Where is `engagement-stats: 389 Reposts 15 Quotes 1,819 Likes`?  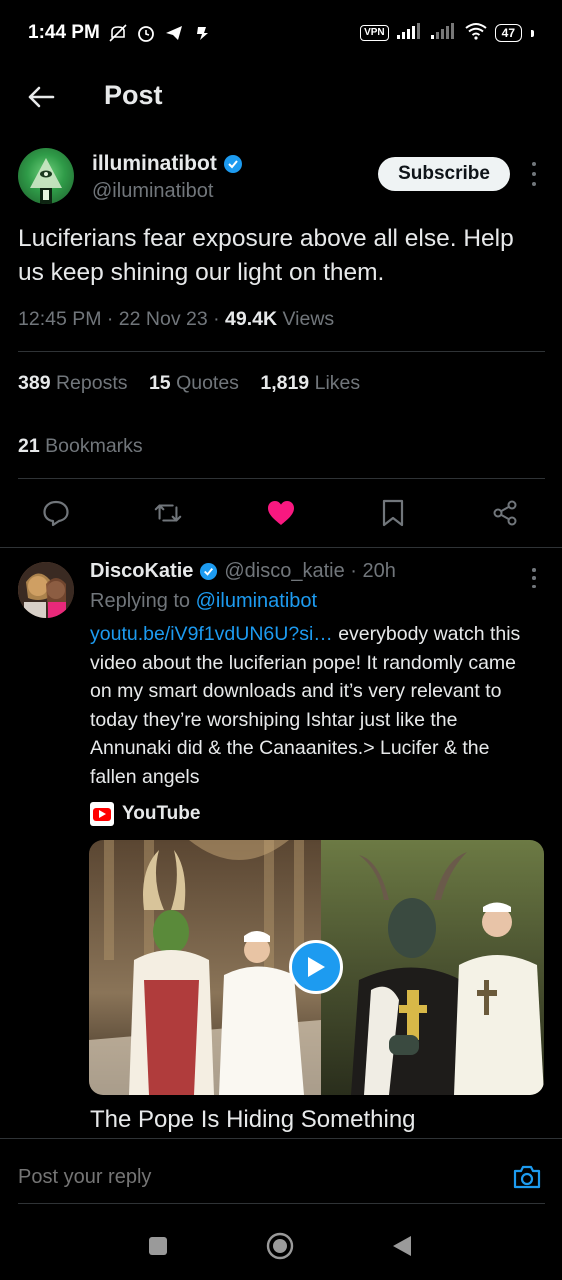
engagement-stats: 389 Reposts 15 Quotes 1,819 Likes is located at coordinates (197, 383).